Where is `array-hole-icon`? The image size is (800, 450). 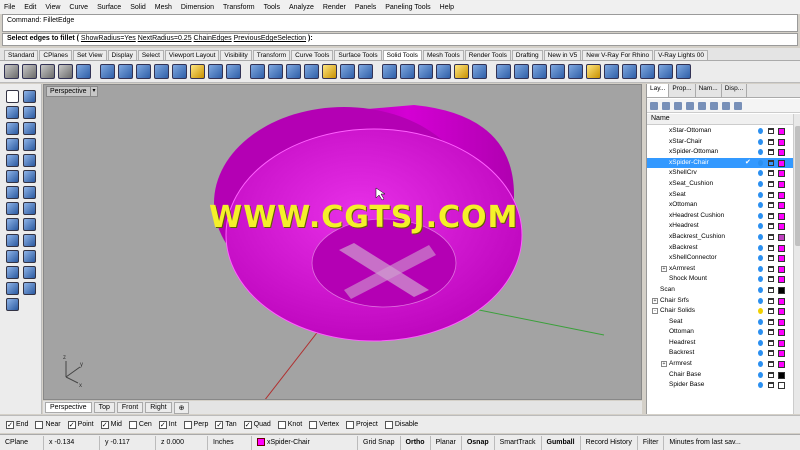
array-hole-icon is located at coordinates (629, 71).